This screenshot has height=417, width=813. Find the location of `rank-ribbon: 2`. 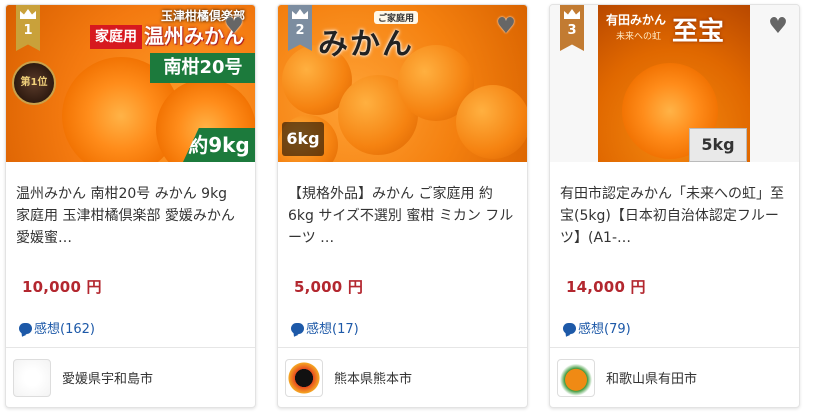

rank-ribbon: 2 is located at coordinates (300, 28).